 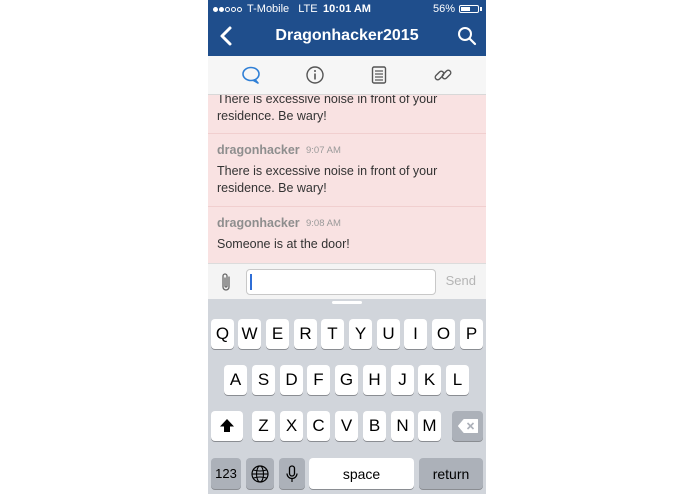 What do you see at coordinates (374, 426) in the screenshot?
I see `key-b: B` at bounding box center [374, 426].